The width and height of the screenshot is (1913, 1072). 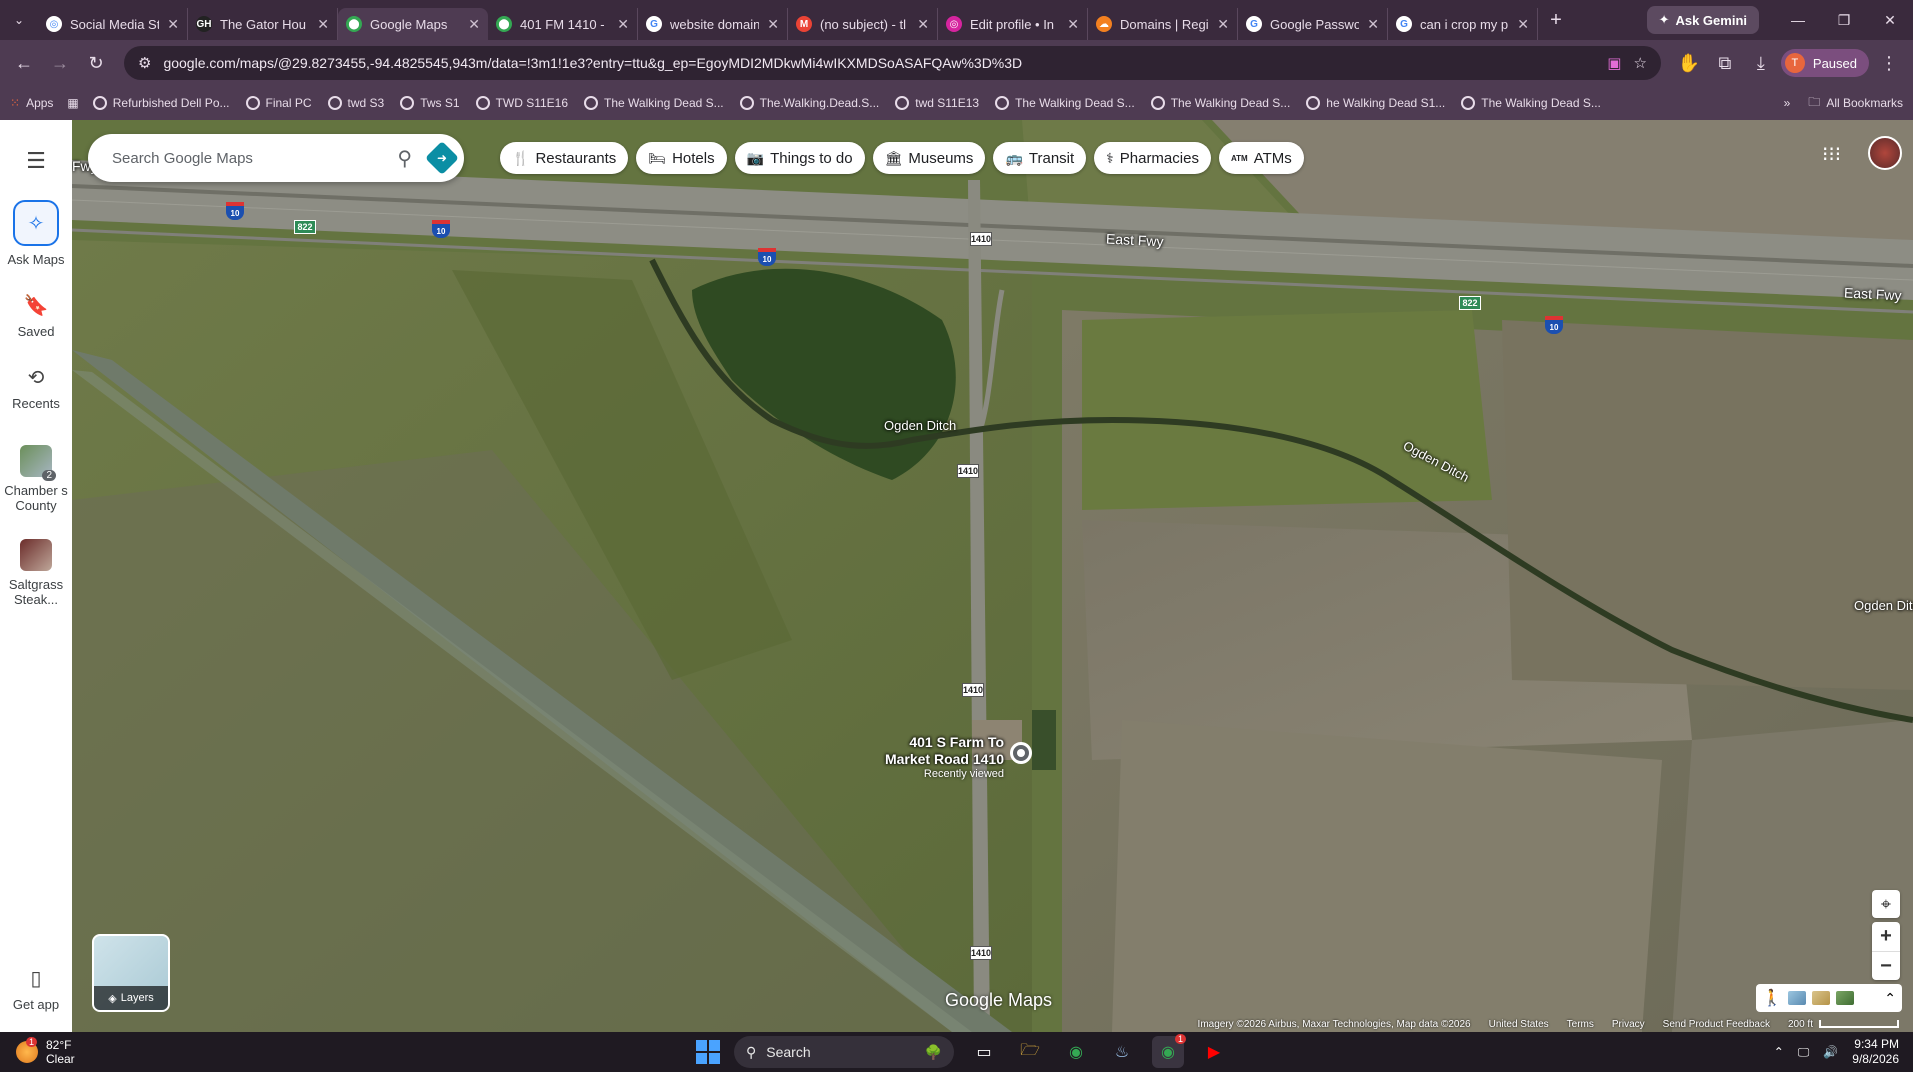 I want to click on bookmarks-overflow-icon: », so click(x=1787, y=103).